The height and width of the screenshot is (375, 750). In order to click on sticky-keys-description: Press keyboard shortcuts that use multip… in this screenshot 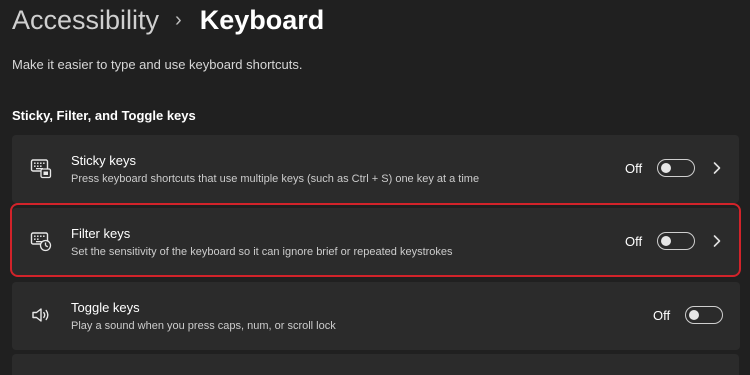, I will do `click(275, 179)`.